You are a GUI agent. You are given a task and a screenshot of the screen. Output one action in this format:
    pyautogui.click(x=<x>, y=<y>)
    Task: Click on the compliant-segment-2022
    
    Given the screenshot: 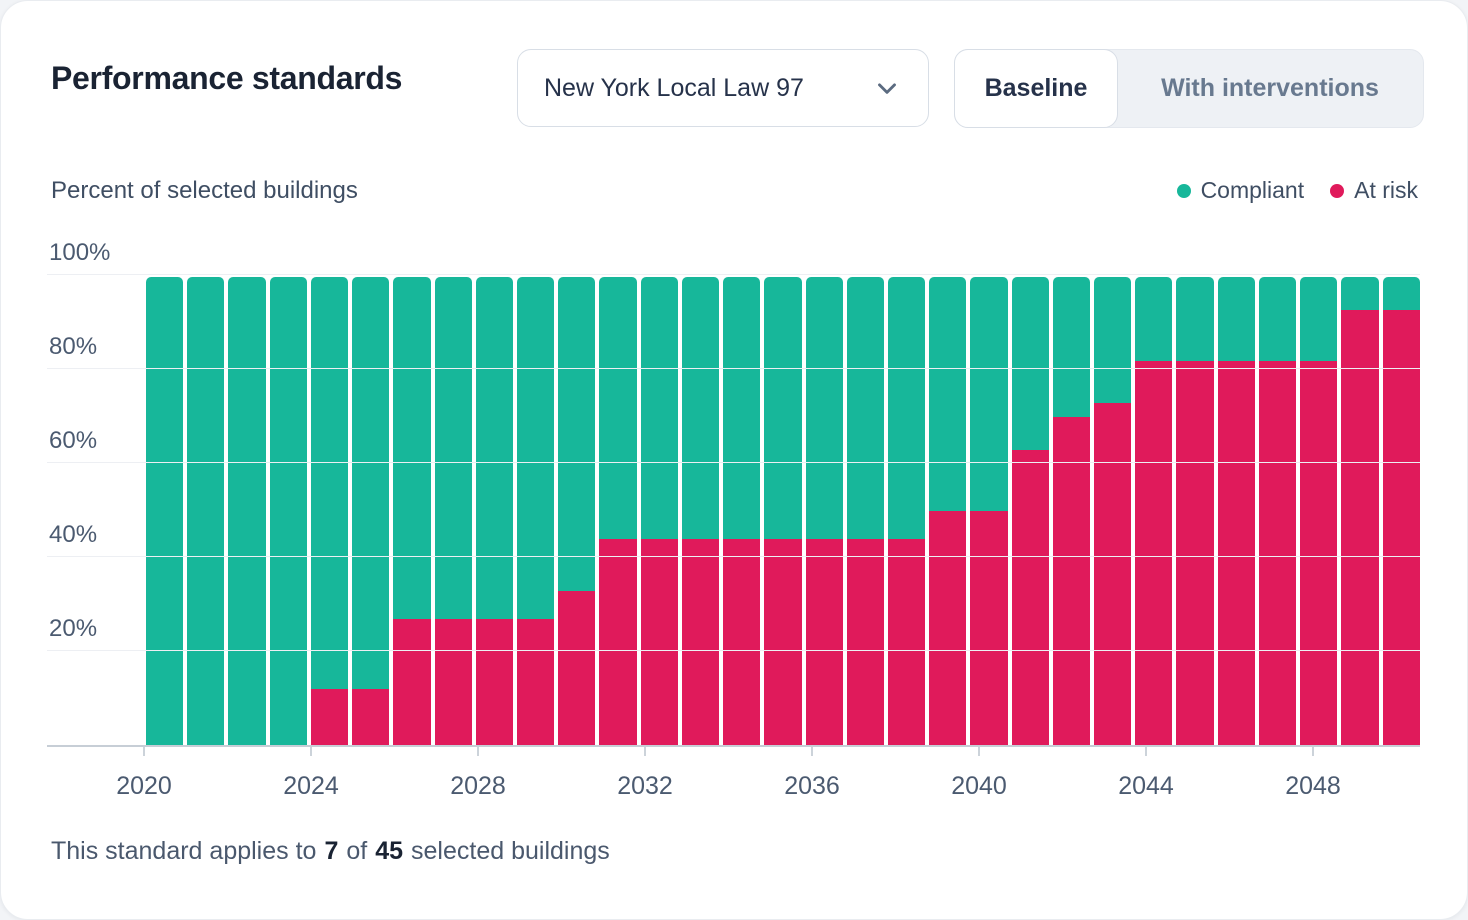 What is the action you would take?
    pyautogui.click(x=247, y=511)
    